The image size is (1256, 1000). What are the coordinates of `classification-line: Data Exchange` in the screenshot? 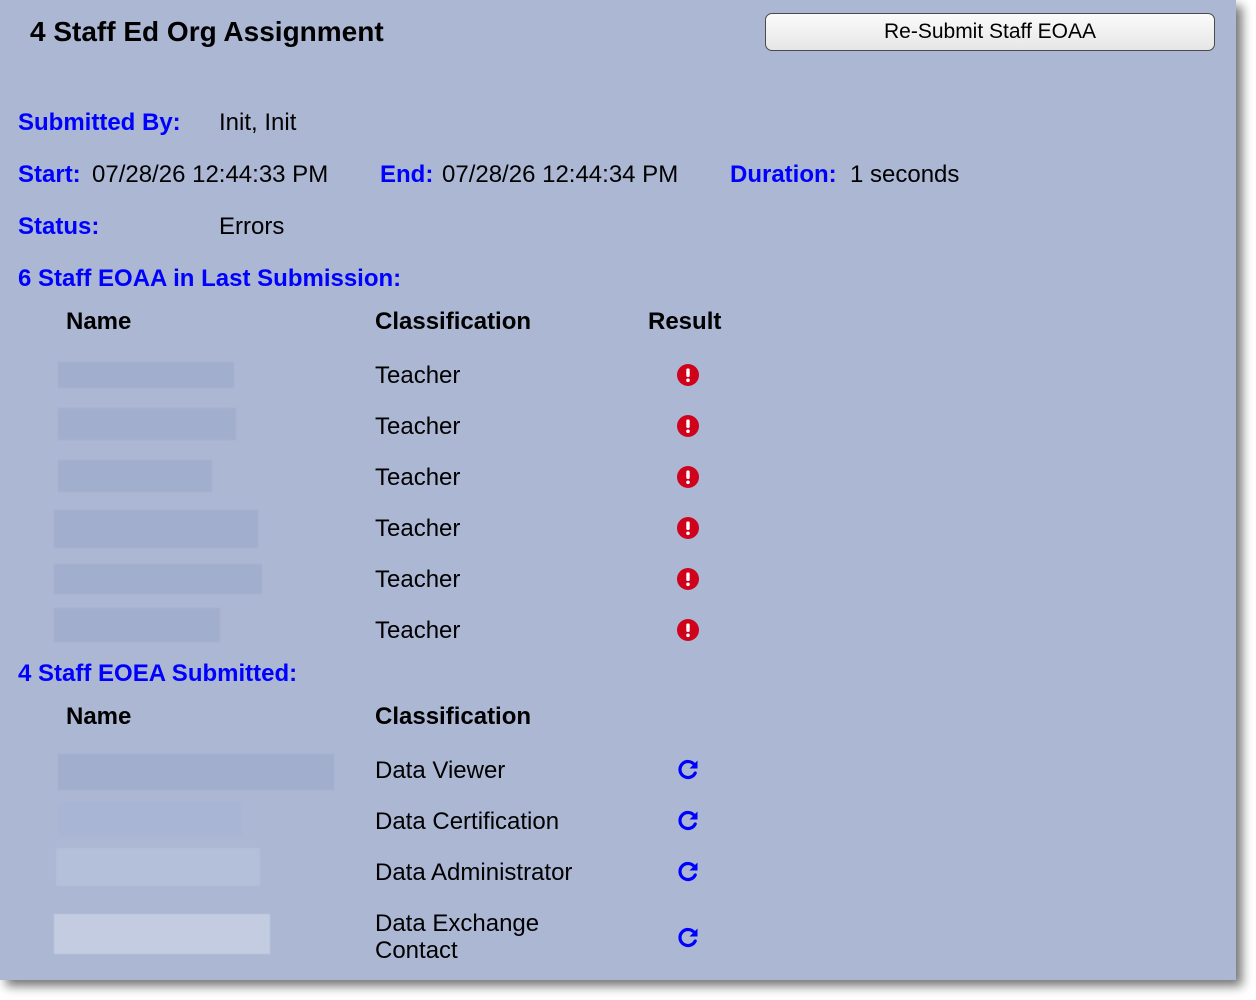 It's located at (457, 923).